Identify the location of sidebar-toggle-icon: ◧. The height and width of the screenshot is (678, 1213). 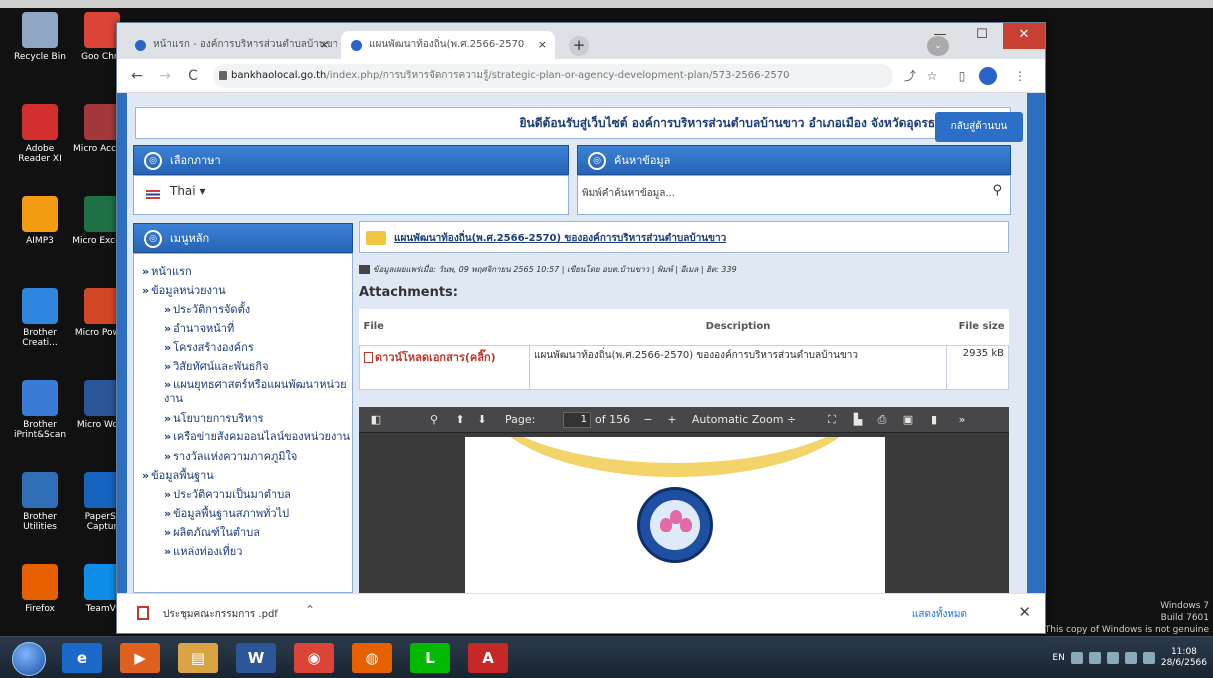
(376, 420).